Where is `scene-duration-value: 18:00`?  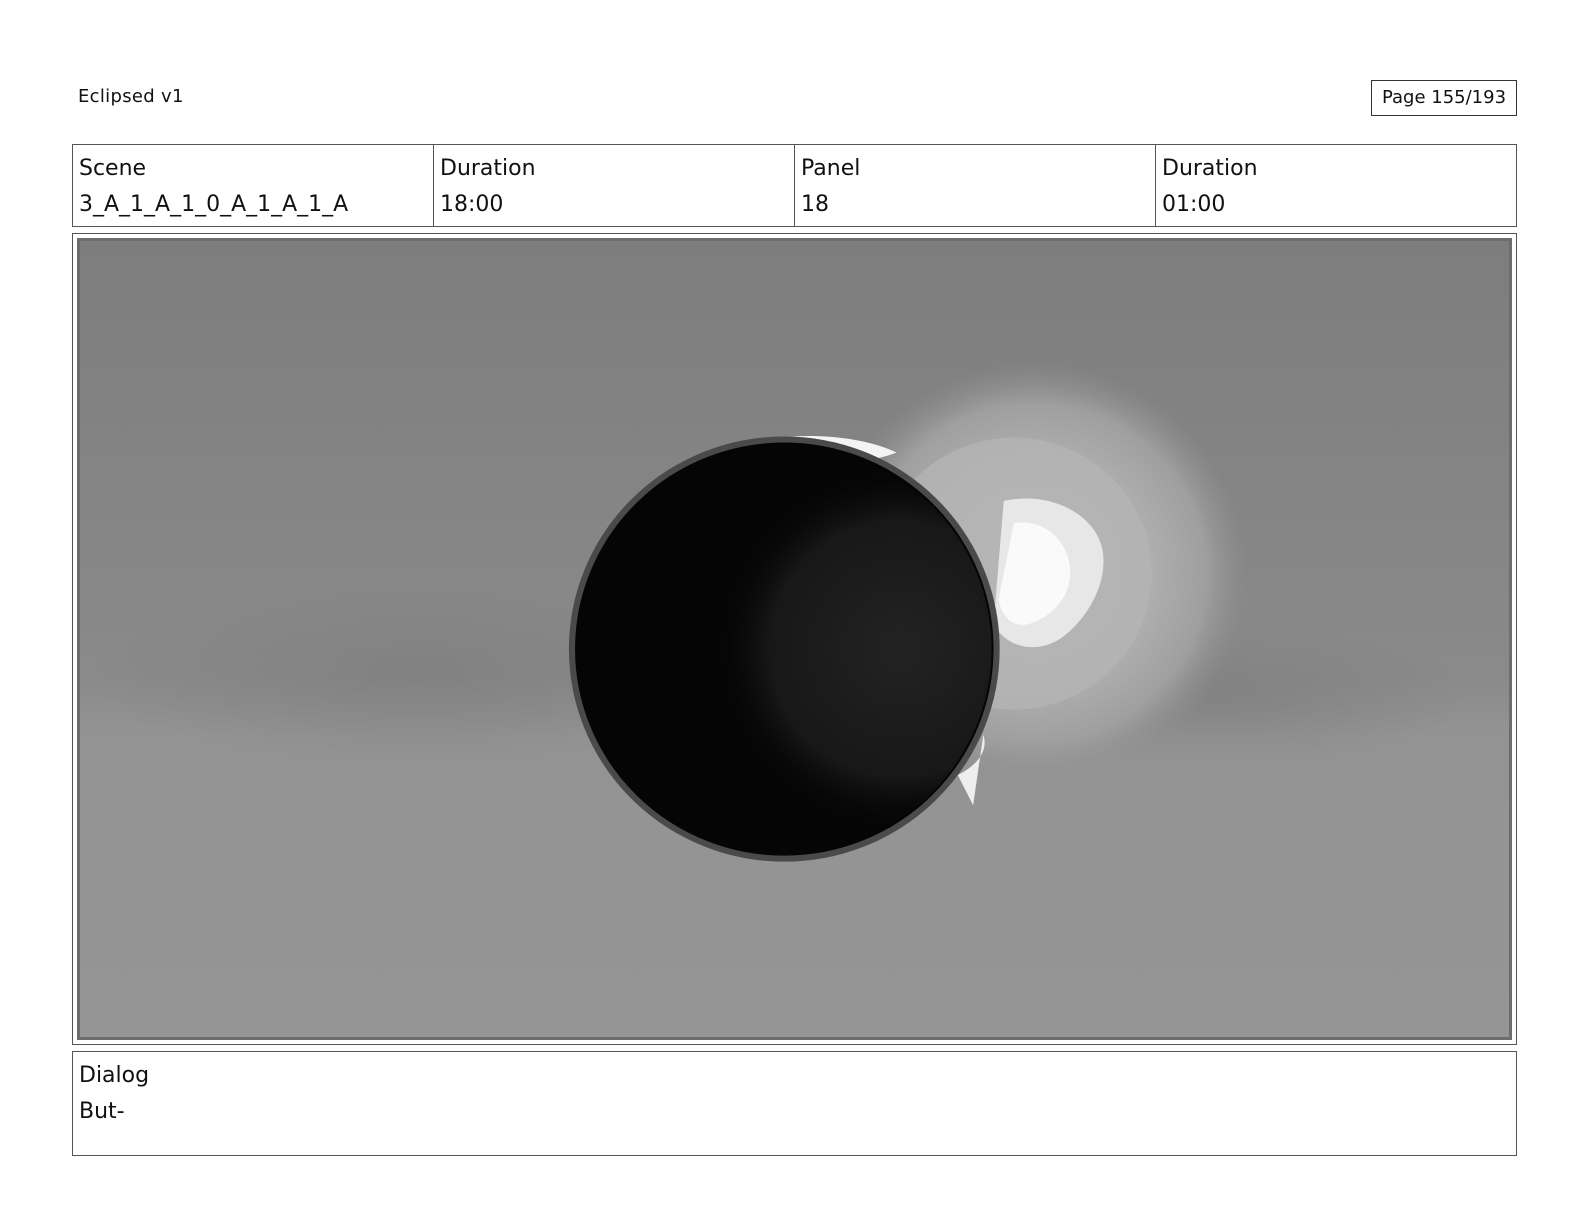
scene-duration-value: 18:00 is located at coordinates (472, 204).